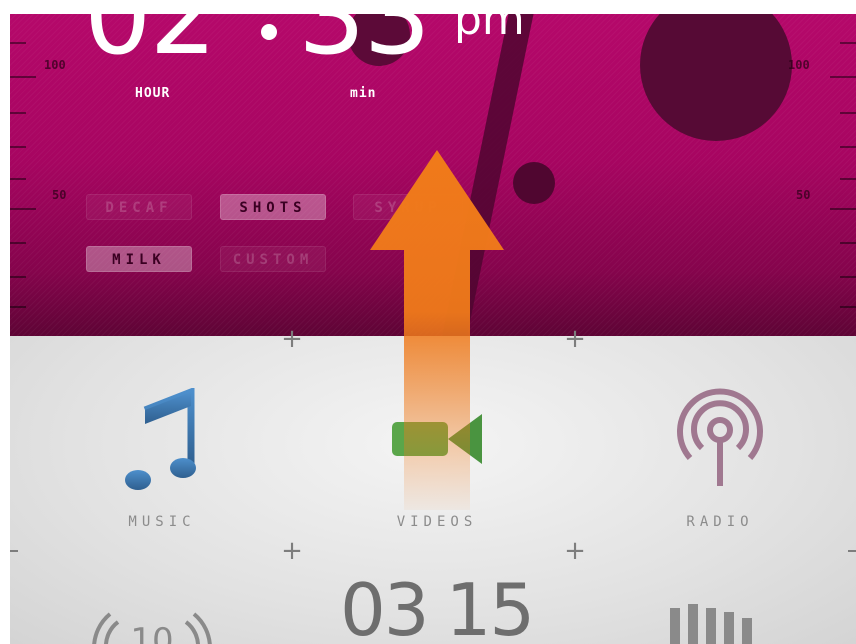 The image size is (856, 644). What do you see at coordinates (273, 259) in the screenshot?
I see `custom-toggle: CUSTOM` at bounding box center [273, 259].